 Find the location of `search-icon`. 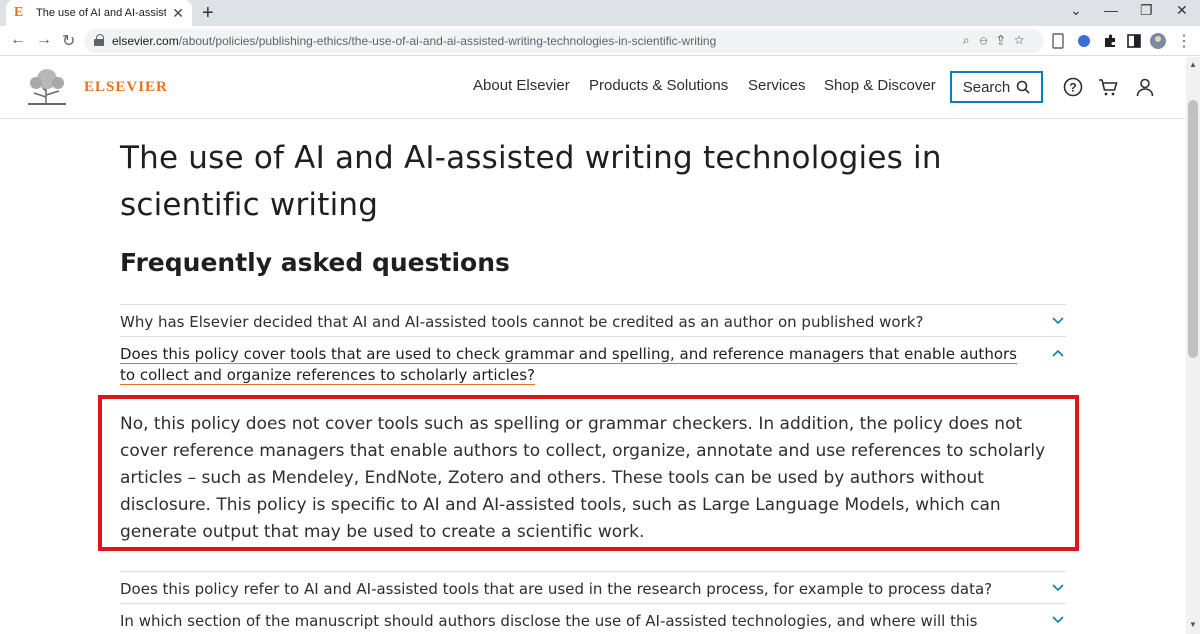

search-icon is located at coordinates (1023, 87).